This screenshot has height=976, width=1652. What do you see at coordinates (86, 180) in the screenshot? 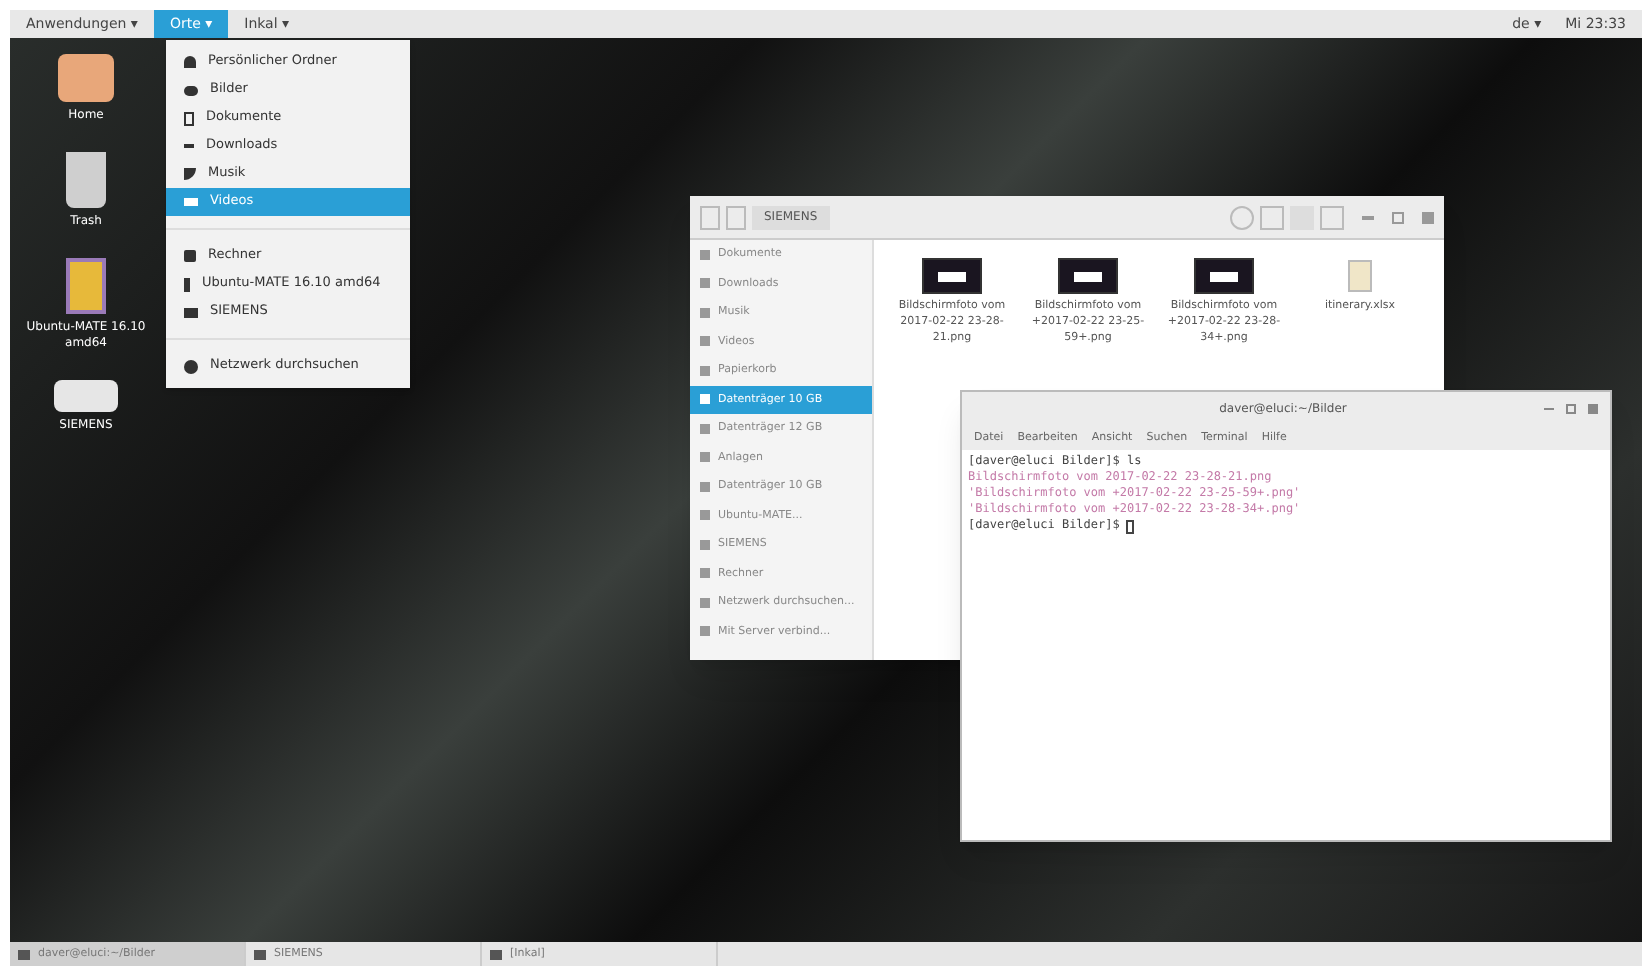
I see `trash-can-icon` at bounding box center [86, 180].